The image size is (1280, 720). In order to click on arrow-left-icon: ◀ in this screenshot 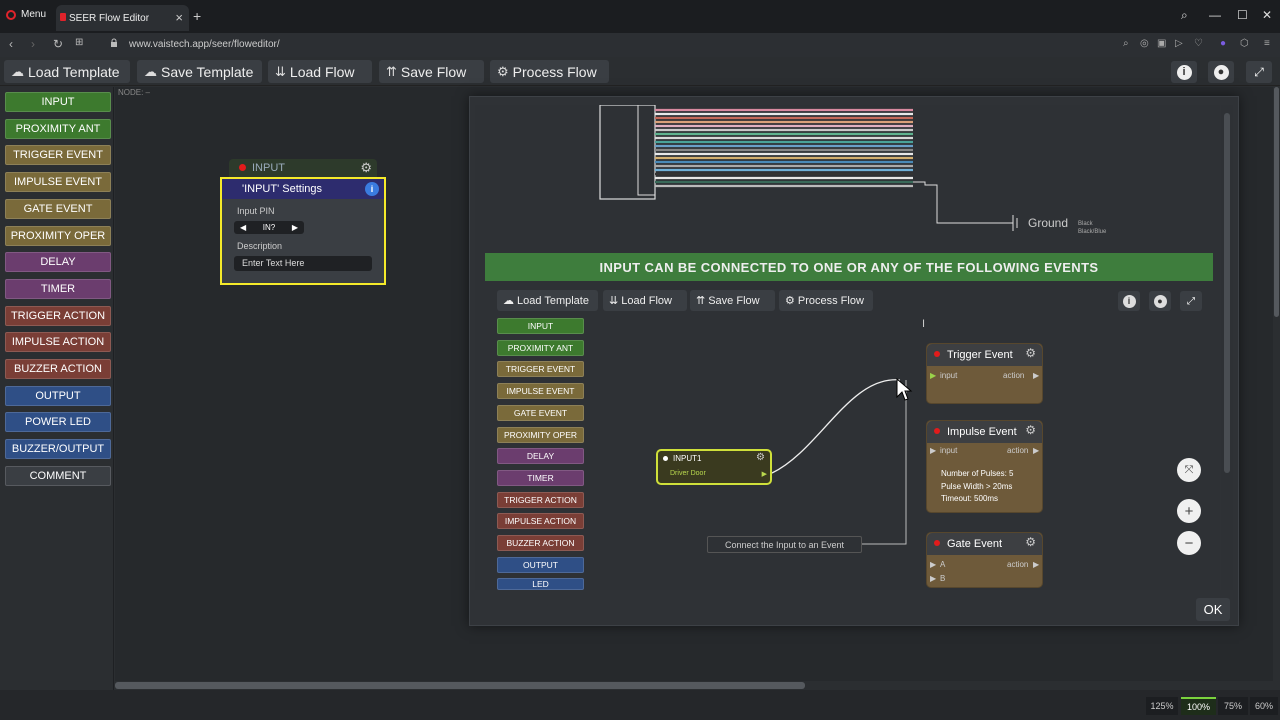, I will do `click(243, 227)`.